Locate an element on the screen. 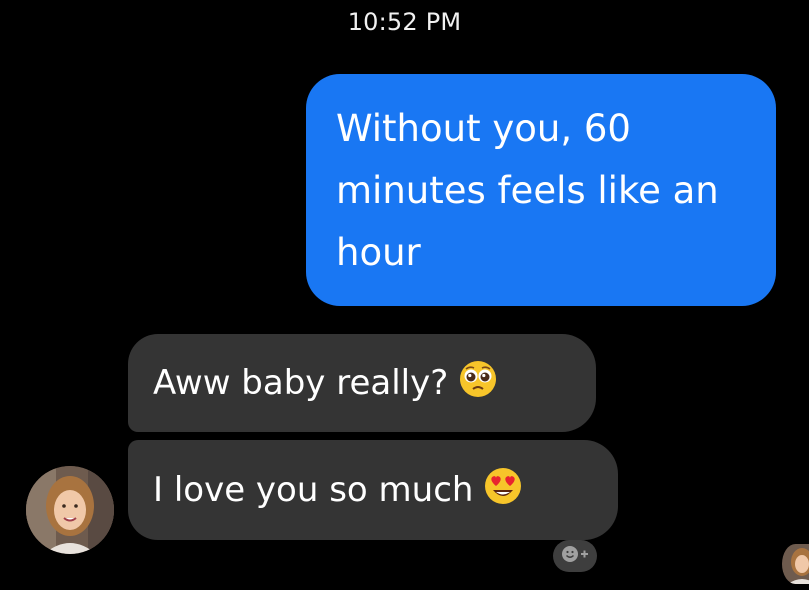 This screenshot has height=590, width=809. incoming-message-bubble: Aww baby really? is located at coordinates (362, 383).